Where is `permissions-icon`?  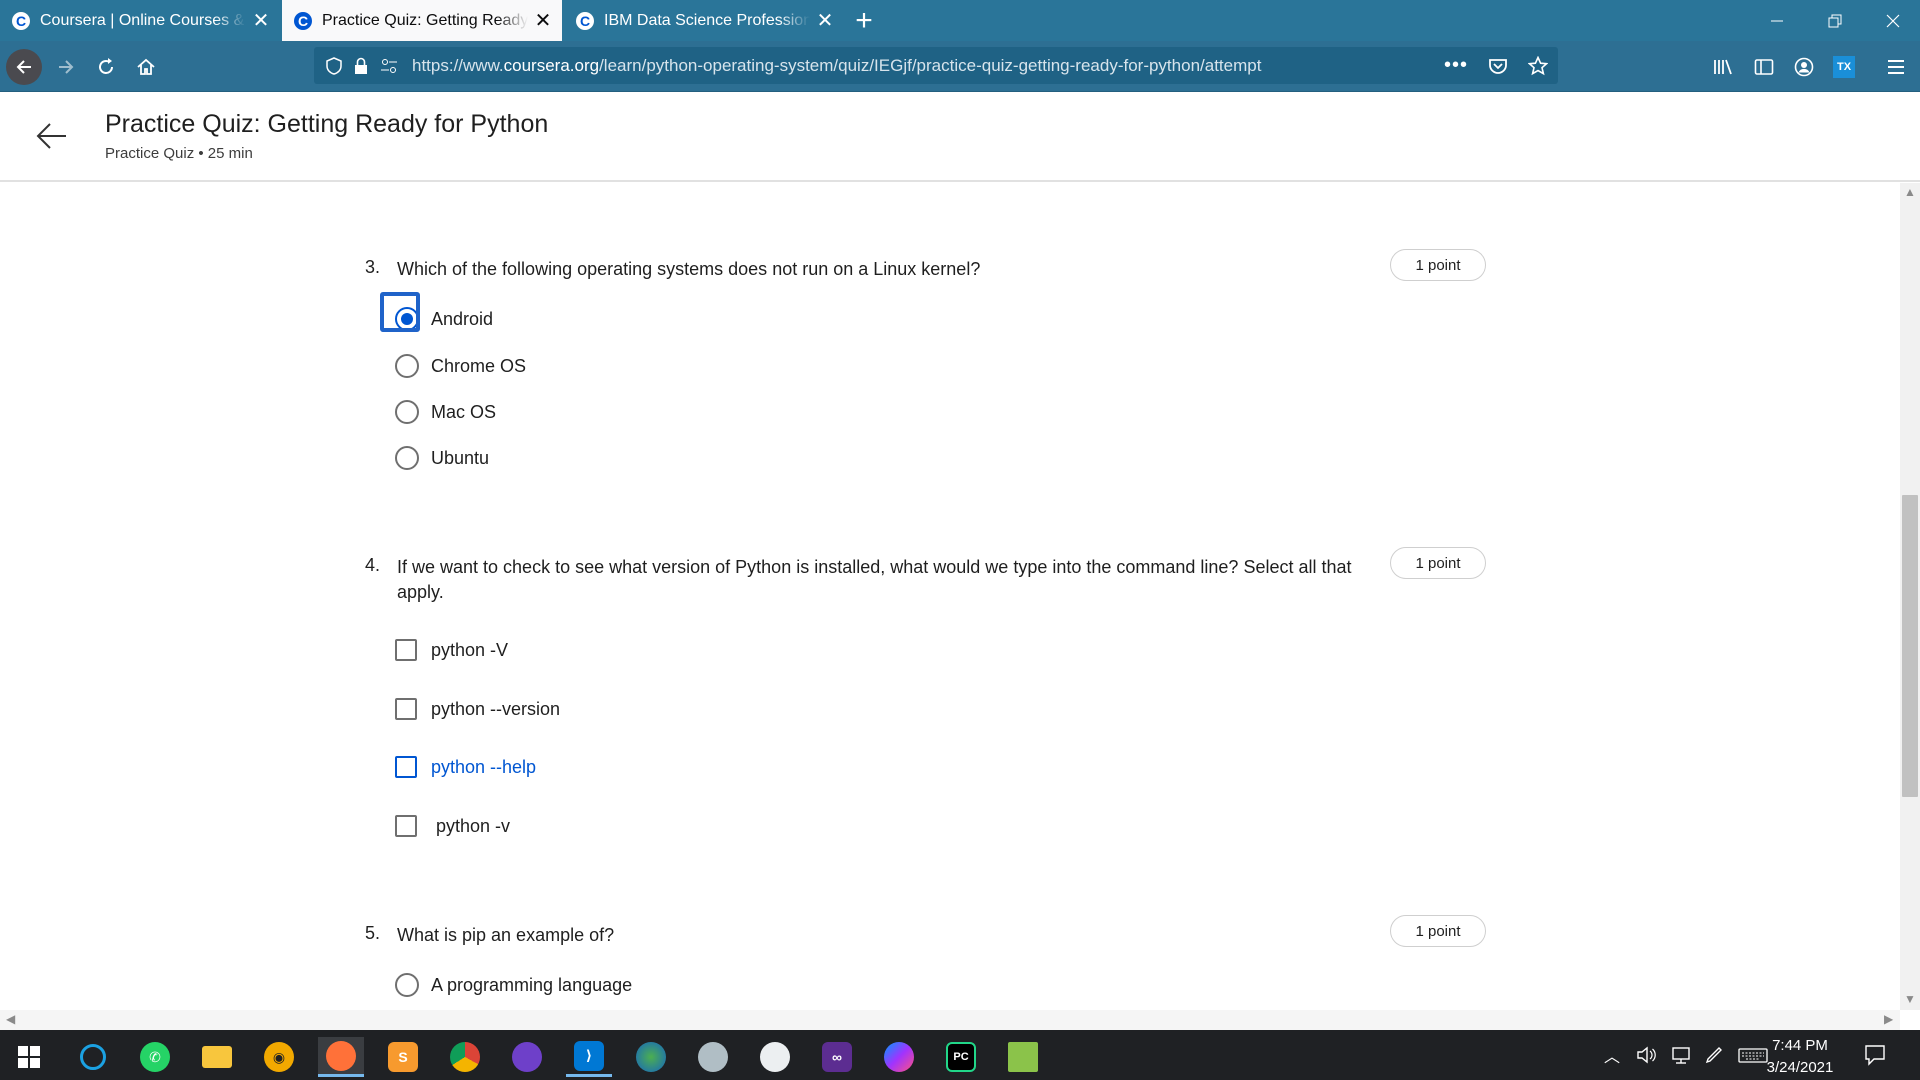
permissions-icon is located at coordinates (389, 66).